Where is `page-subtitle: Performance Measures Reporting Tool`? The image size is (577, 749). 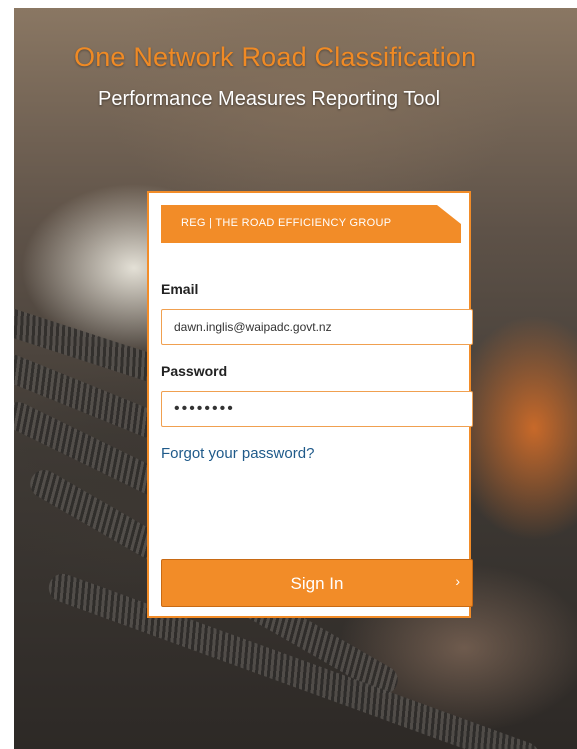 page-subtitle: Performance Measures Reporting Tool is located at coordinates (269, 99).